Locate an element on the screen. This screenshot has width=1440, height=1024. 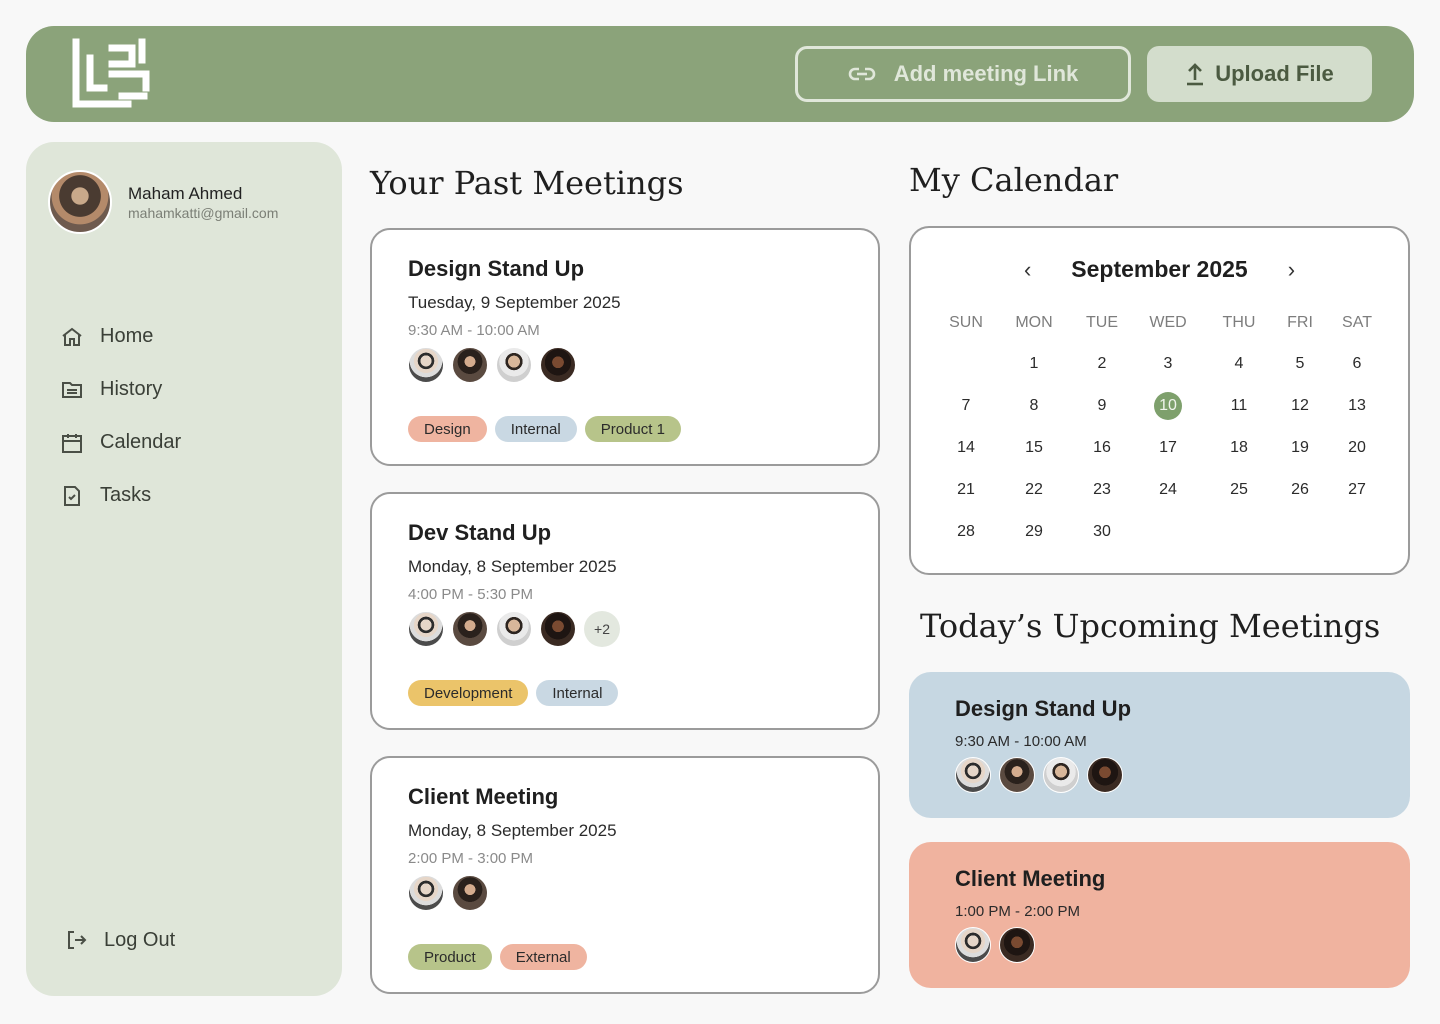
upcoming-meetings-title: Today’s Upcoming Meetings is located at coordinates (1150, 626).